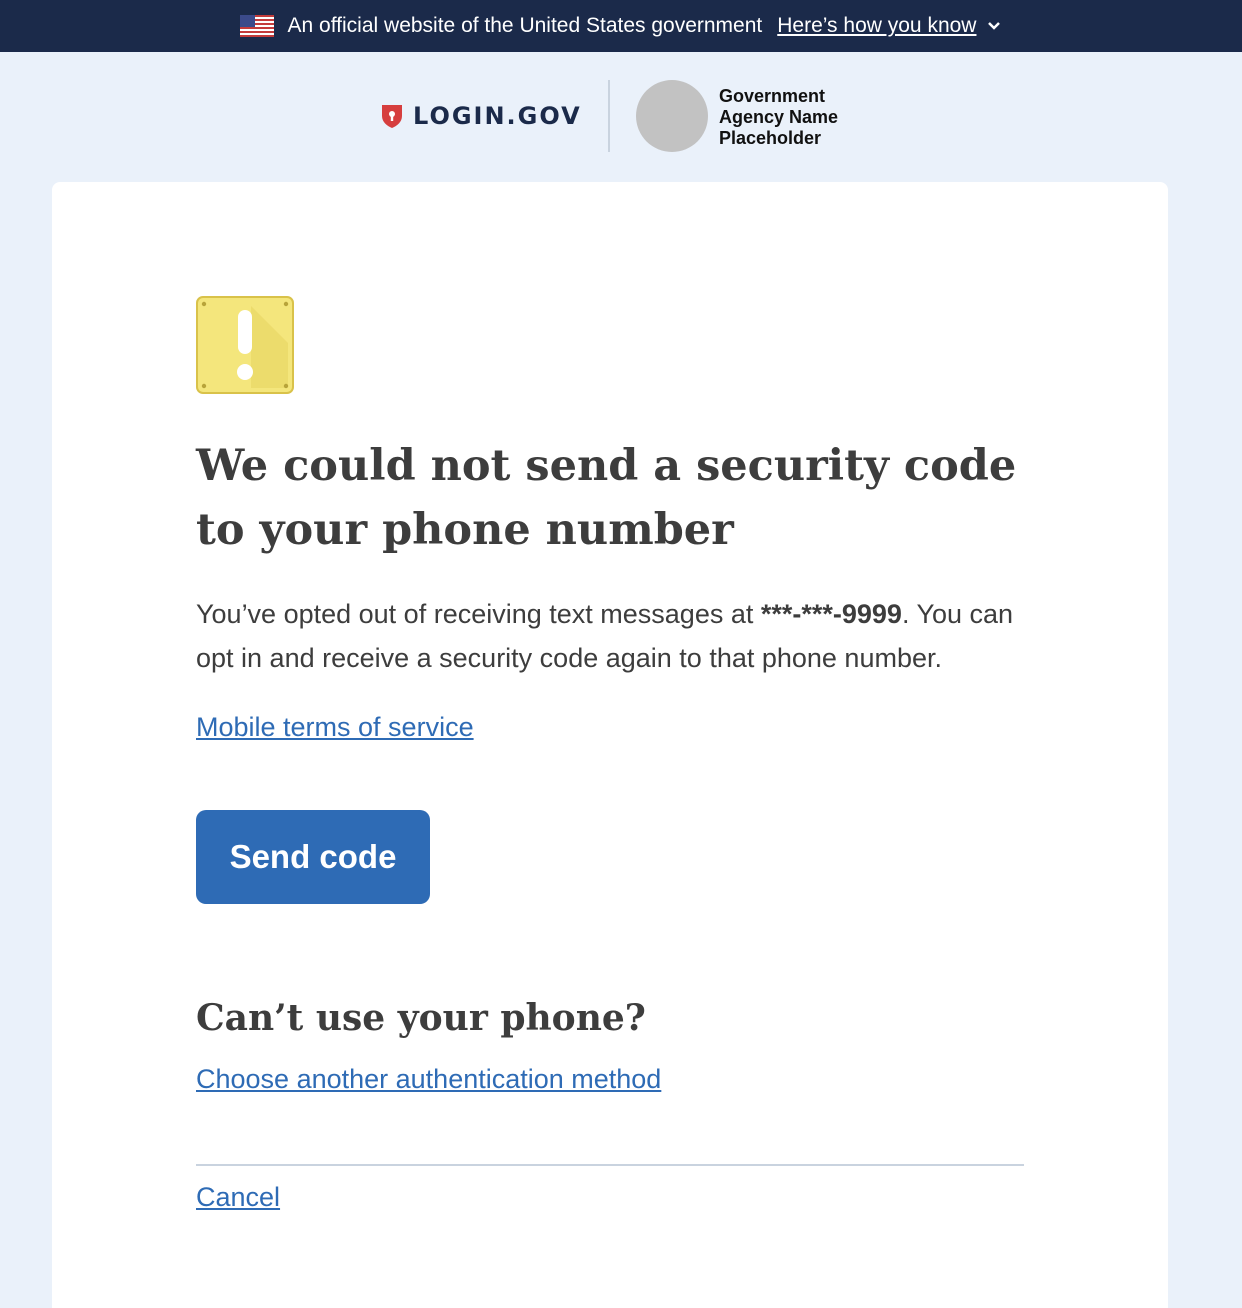 The image size is (1242, 1308). What do you see at coordinates (245, 345) in the screenshot?
I see `warning-icon` at bounding box center [245, 345].